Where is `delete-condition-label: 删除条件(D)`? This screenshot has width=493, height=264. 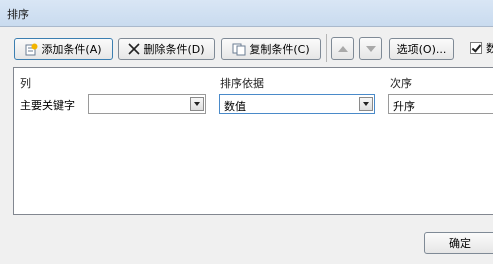 delete-condition-label: 删除条件(D) is located at coordinates (174, 49).